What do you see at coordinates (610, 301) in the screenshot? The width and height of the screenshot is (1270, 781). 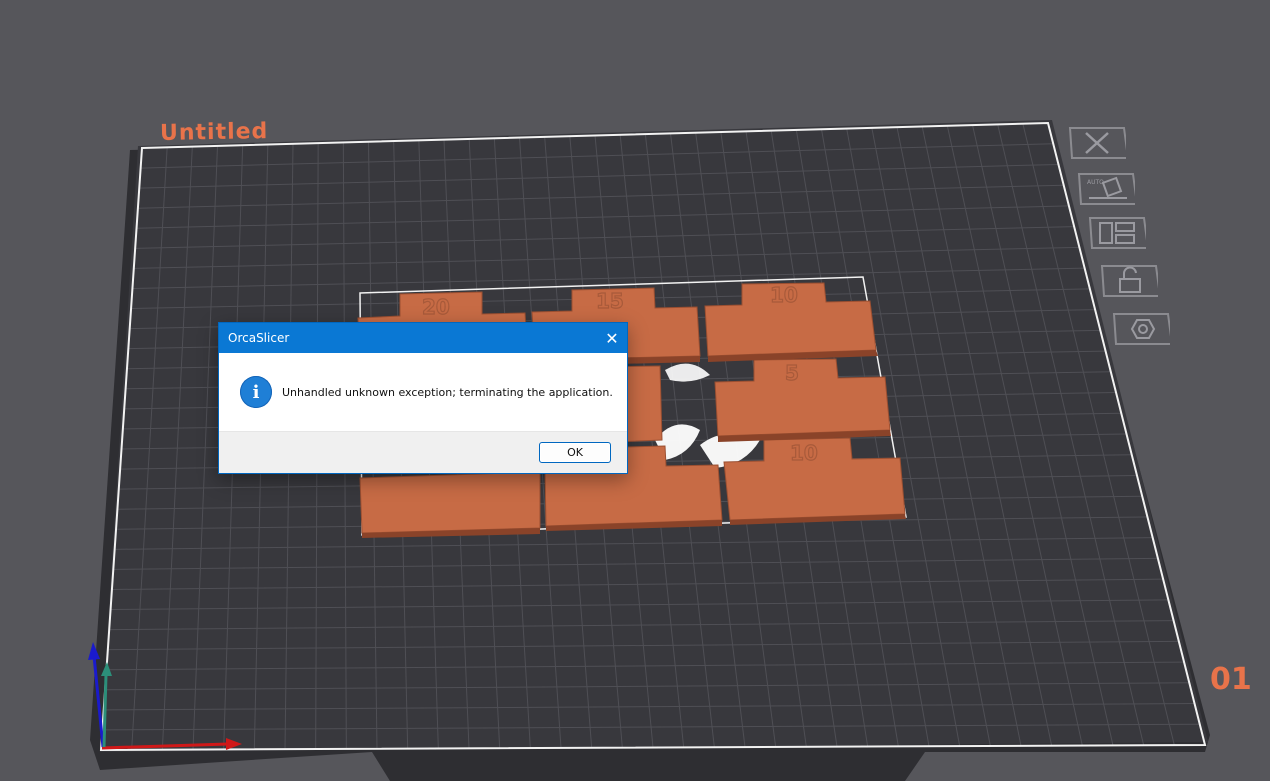 I see `part-label: 15` at bounding box center [610, 301].